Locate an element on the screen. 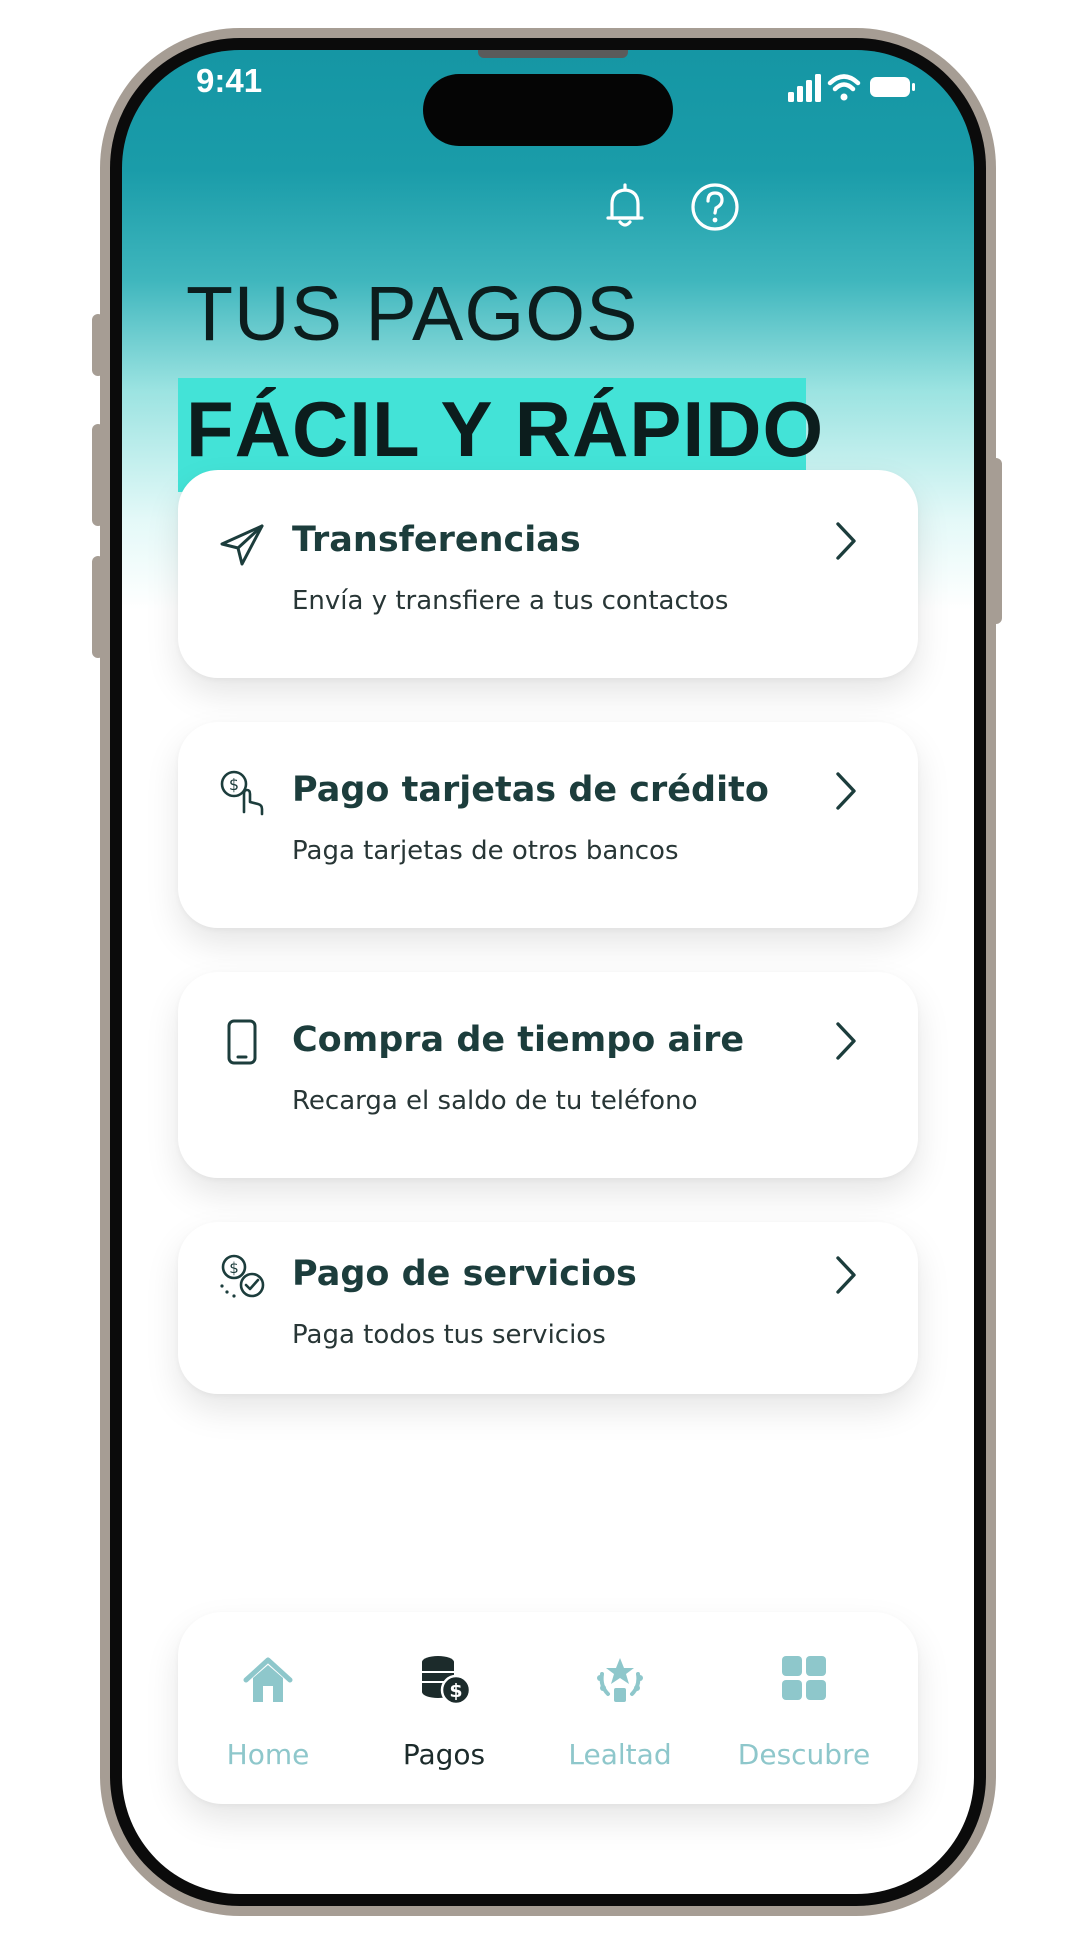  headline-line2: FÁCIL Y RÁPIDO is located at coordinates (505, 429).